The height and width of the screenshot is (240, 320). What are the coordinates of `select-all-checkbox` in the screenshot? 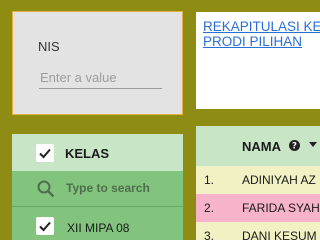 It's located at (45, 153).